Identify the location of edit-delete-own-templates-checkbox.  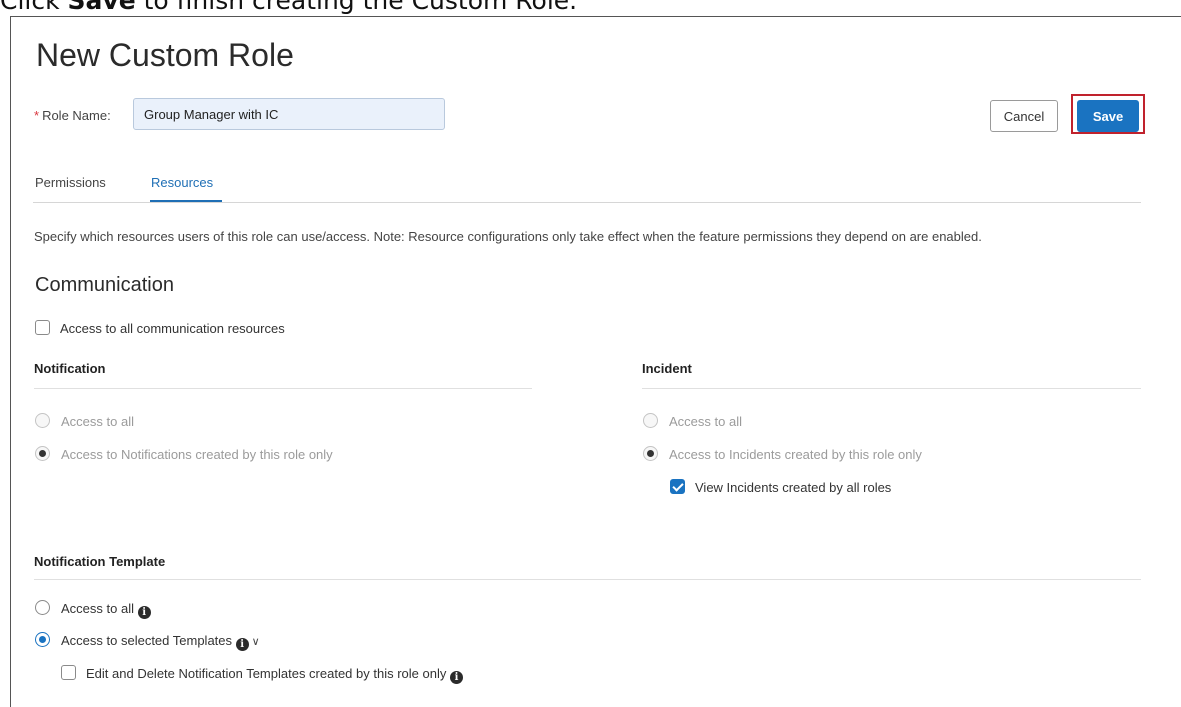
(68, 672).